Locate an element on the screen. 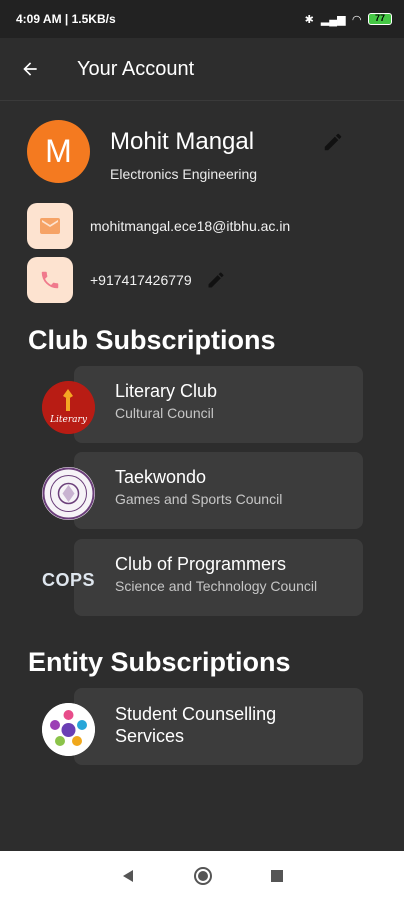 This screenshot has width=404, height=900. email-row: mohitmangal.ece18@itbhu.ac.in is located at coordinates (197, 226).